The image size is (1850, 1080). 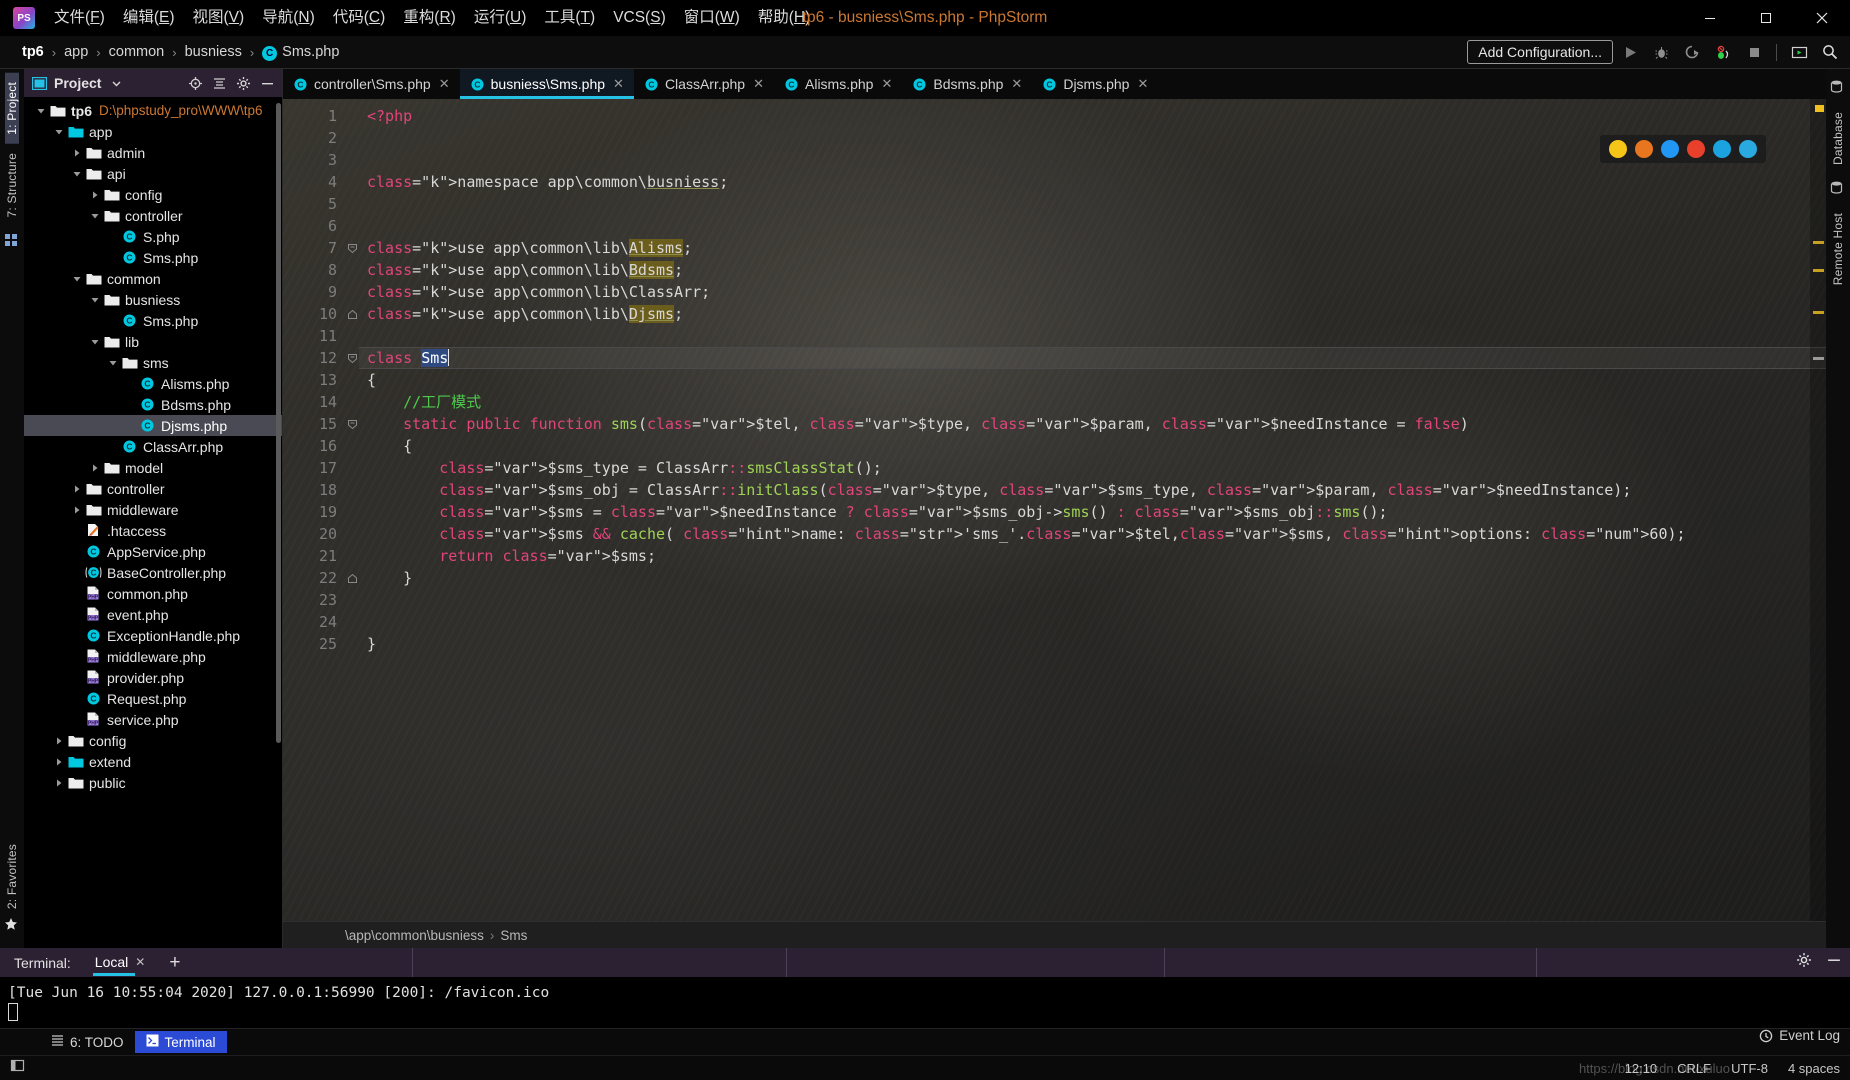 What do you see at coordinates (153, 278) in the screenshot?
I see `tree-node-common: common` at bounding box center [153, 278].